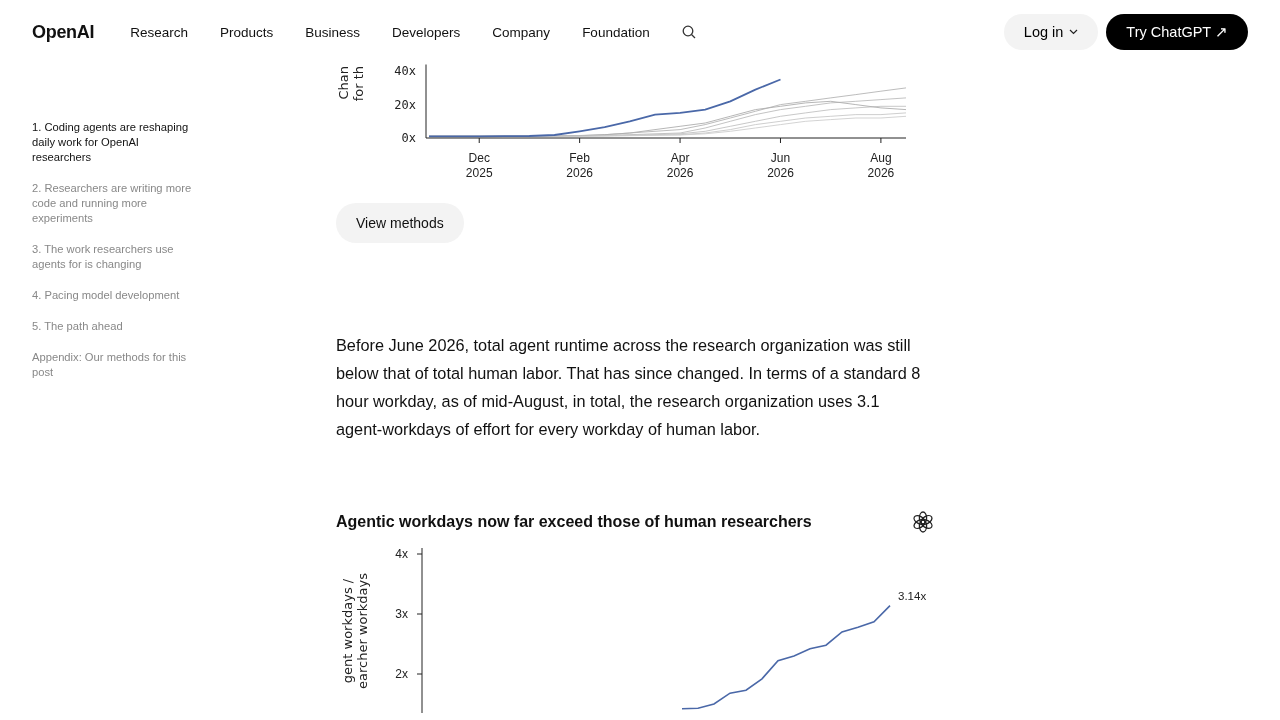 This screenshot has width=1280, height=720. I want to click on tick-label: 2x, so click(401, 674).